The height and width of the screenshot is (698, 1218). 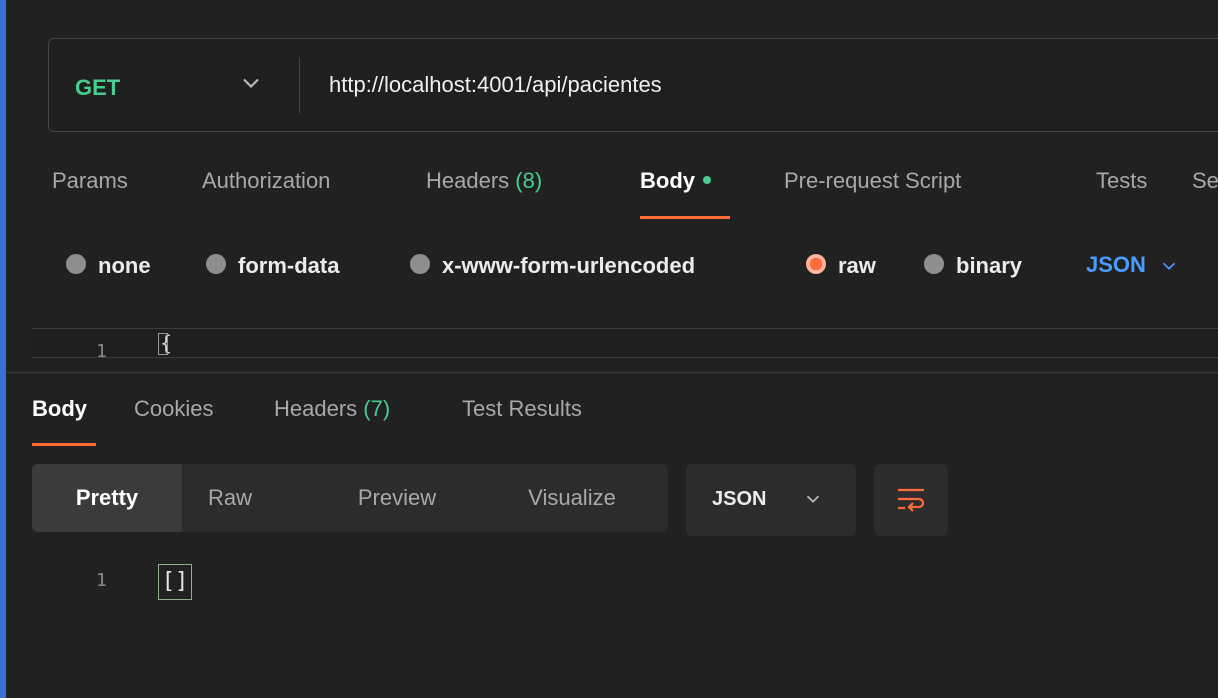 What do you see at coordinates (989, 266) in the screenshot?
I see `radio-label: binary` at bounding box center [989, 266].